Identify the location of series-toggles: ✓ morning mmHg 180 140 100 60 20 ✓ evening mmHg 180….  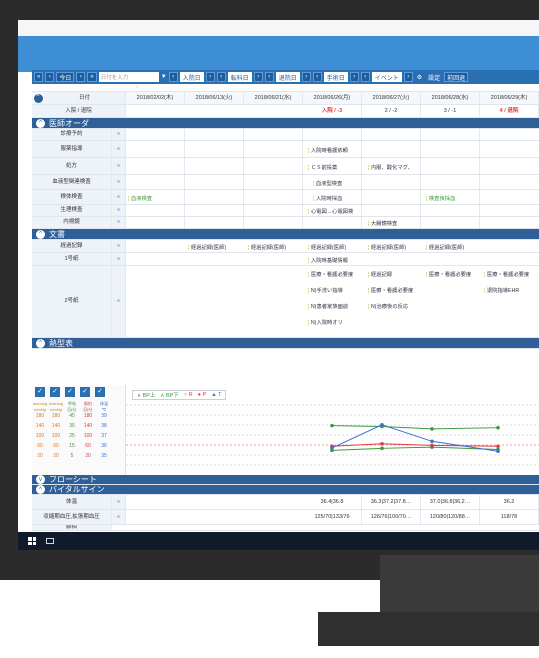
(79, 430).